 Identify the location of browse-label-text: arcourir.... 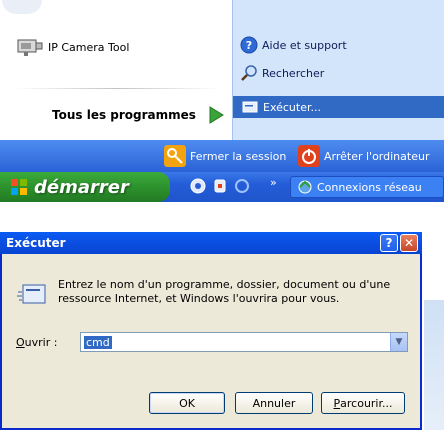
(366, 403).